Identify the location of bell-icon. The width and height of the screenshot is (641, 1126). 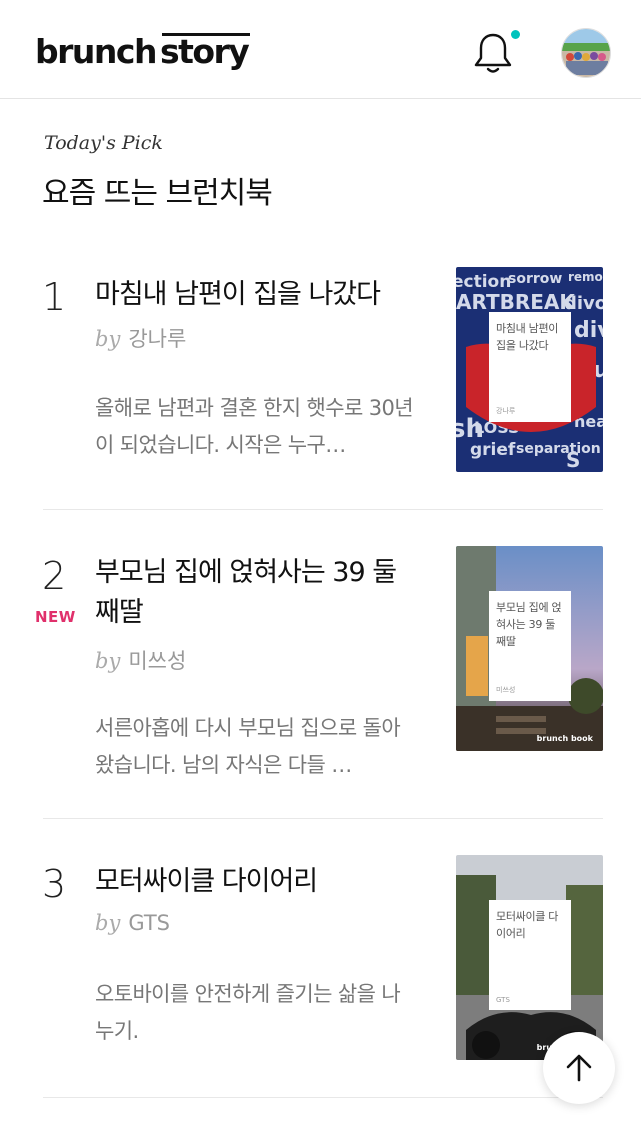
(493, 53).